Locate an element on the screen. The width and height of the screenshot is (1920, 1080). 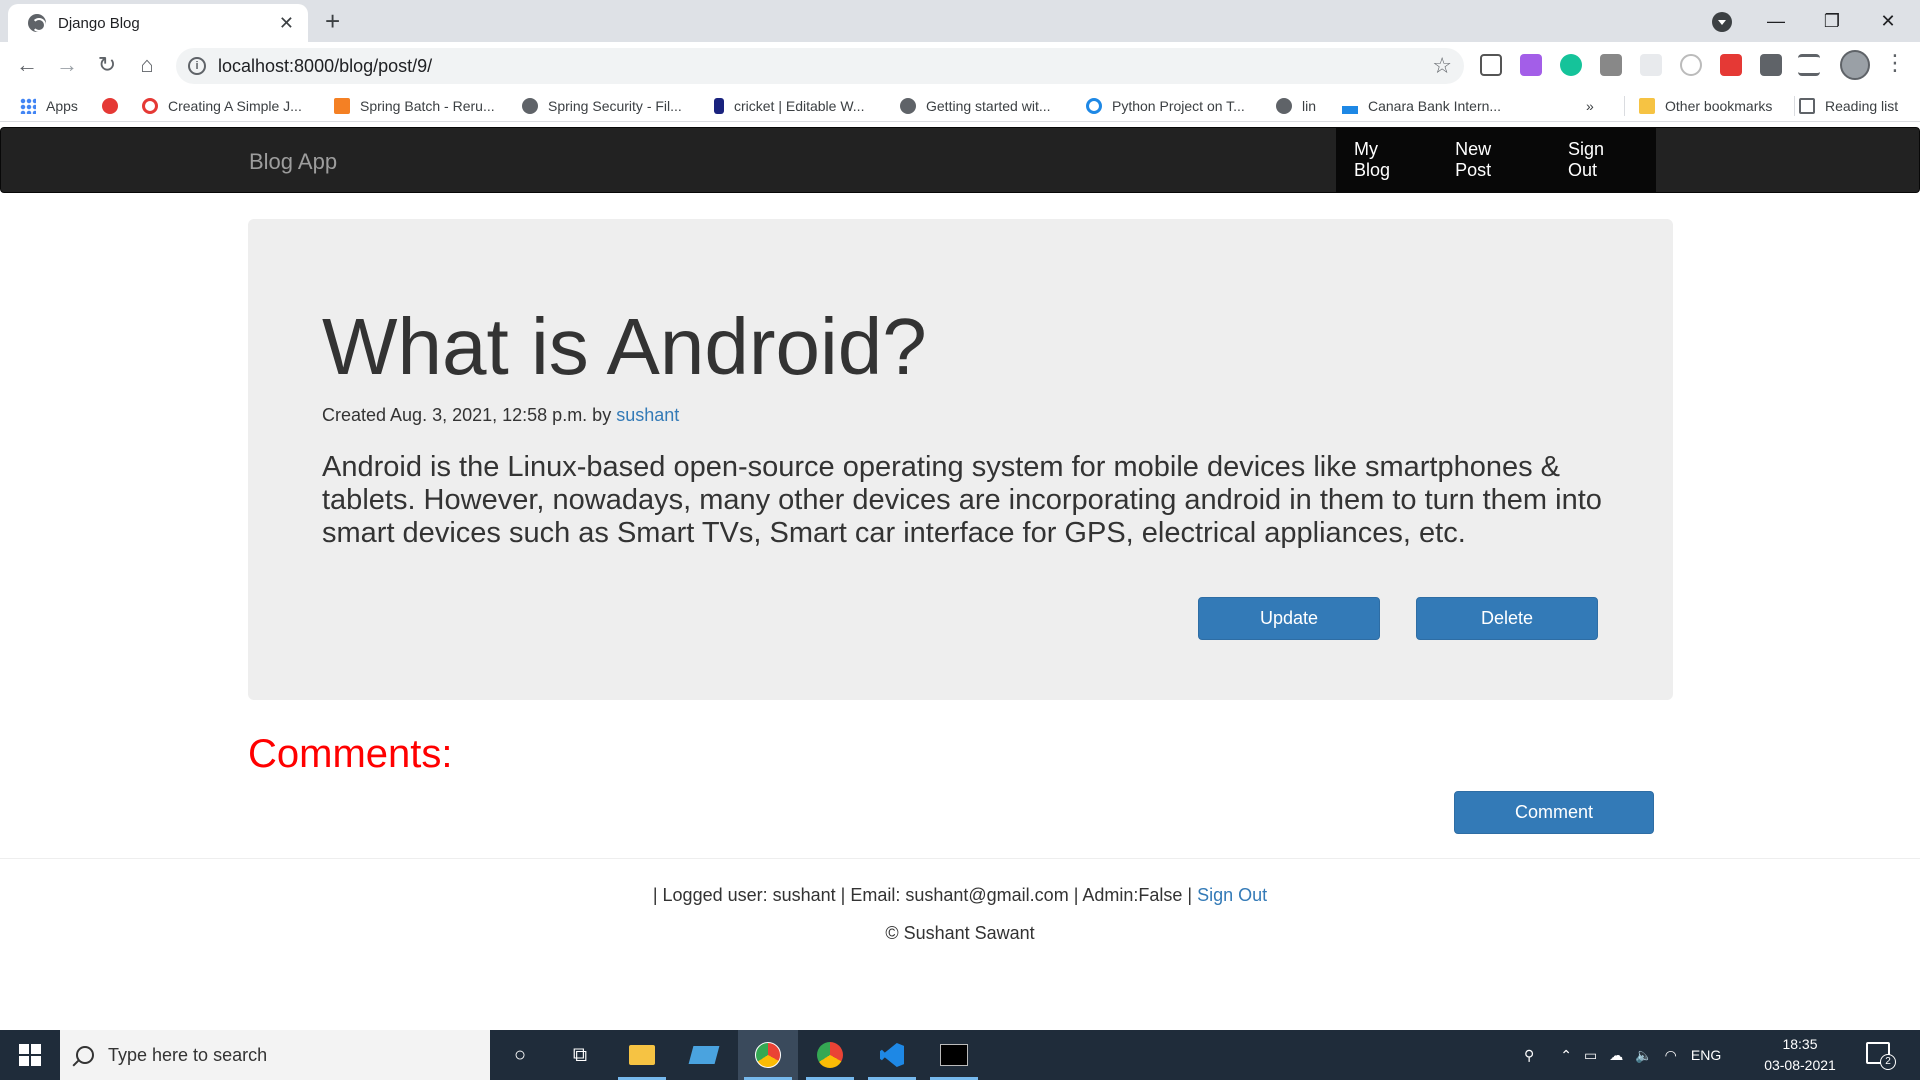
stackoverflow-icon is located at coordinates (342, 106).